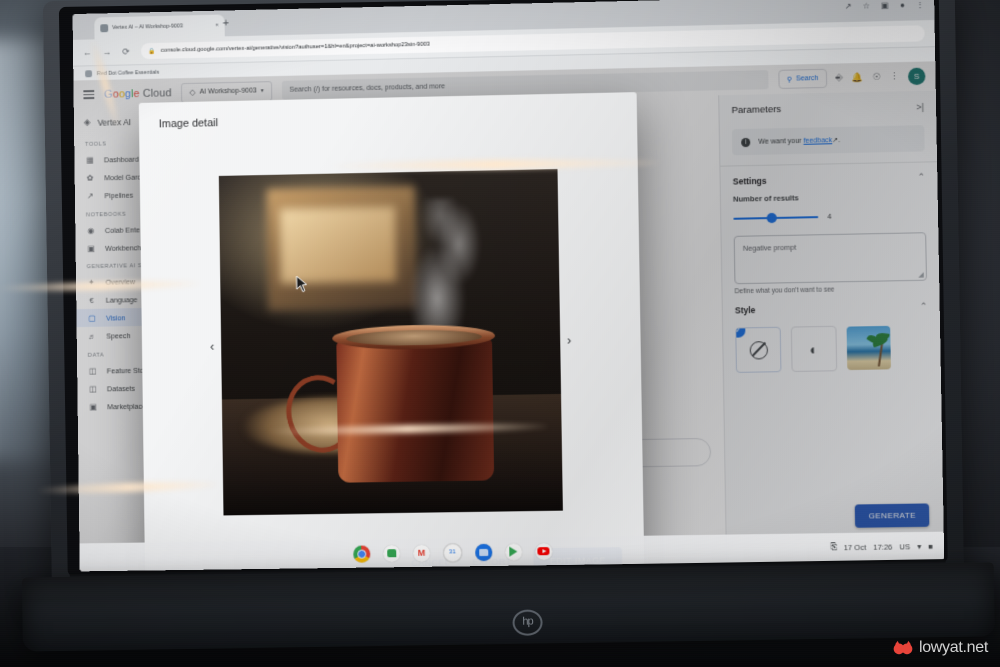 This screenshot has width=1000, height=667. What do you see at coordinates (920, 4) in the screenshot?
I see `more-vert-icon: ⋮` at bounding box center [920, 4].